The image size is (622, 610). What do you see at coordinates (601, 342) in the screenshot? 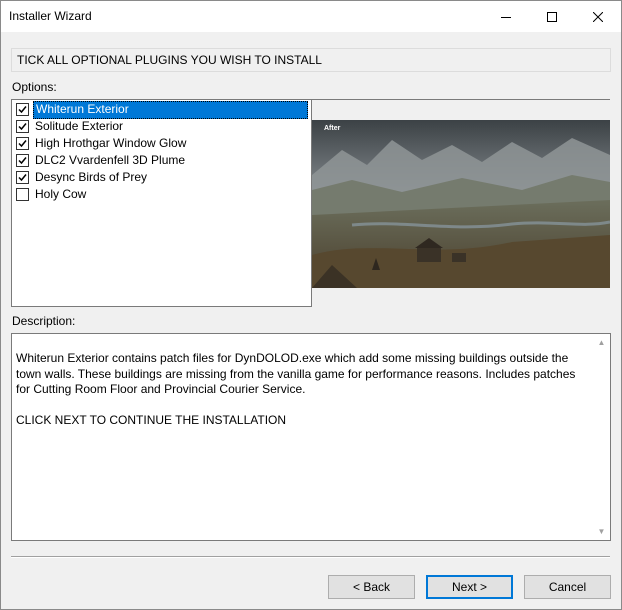
I see `scroll-up-icon: ▲` at bounding box center [601, 342].